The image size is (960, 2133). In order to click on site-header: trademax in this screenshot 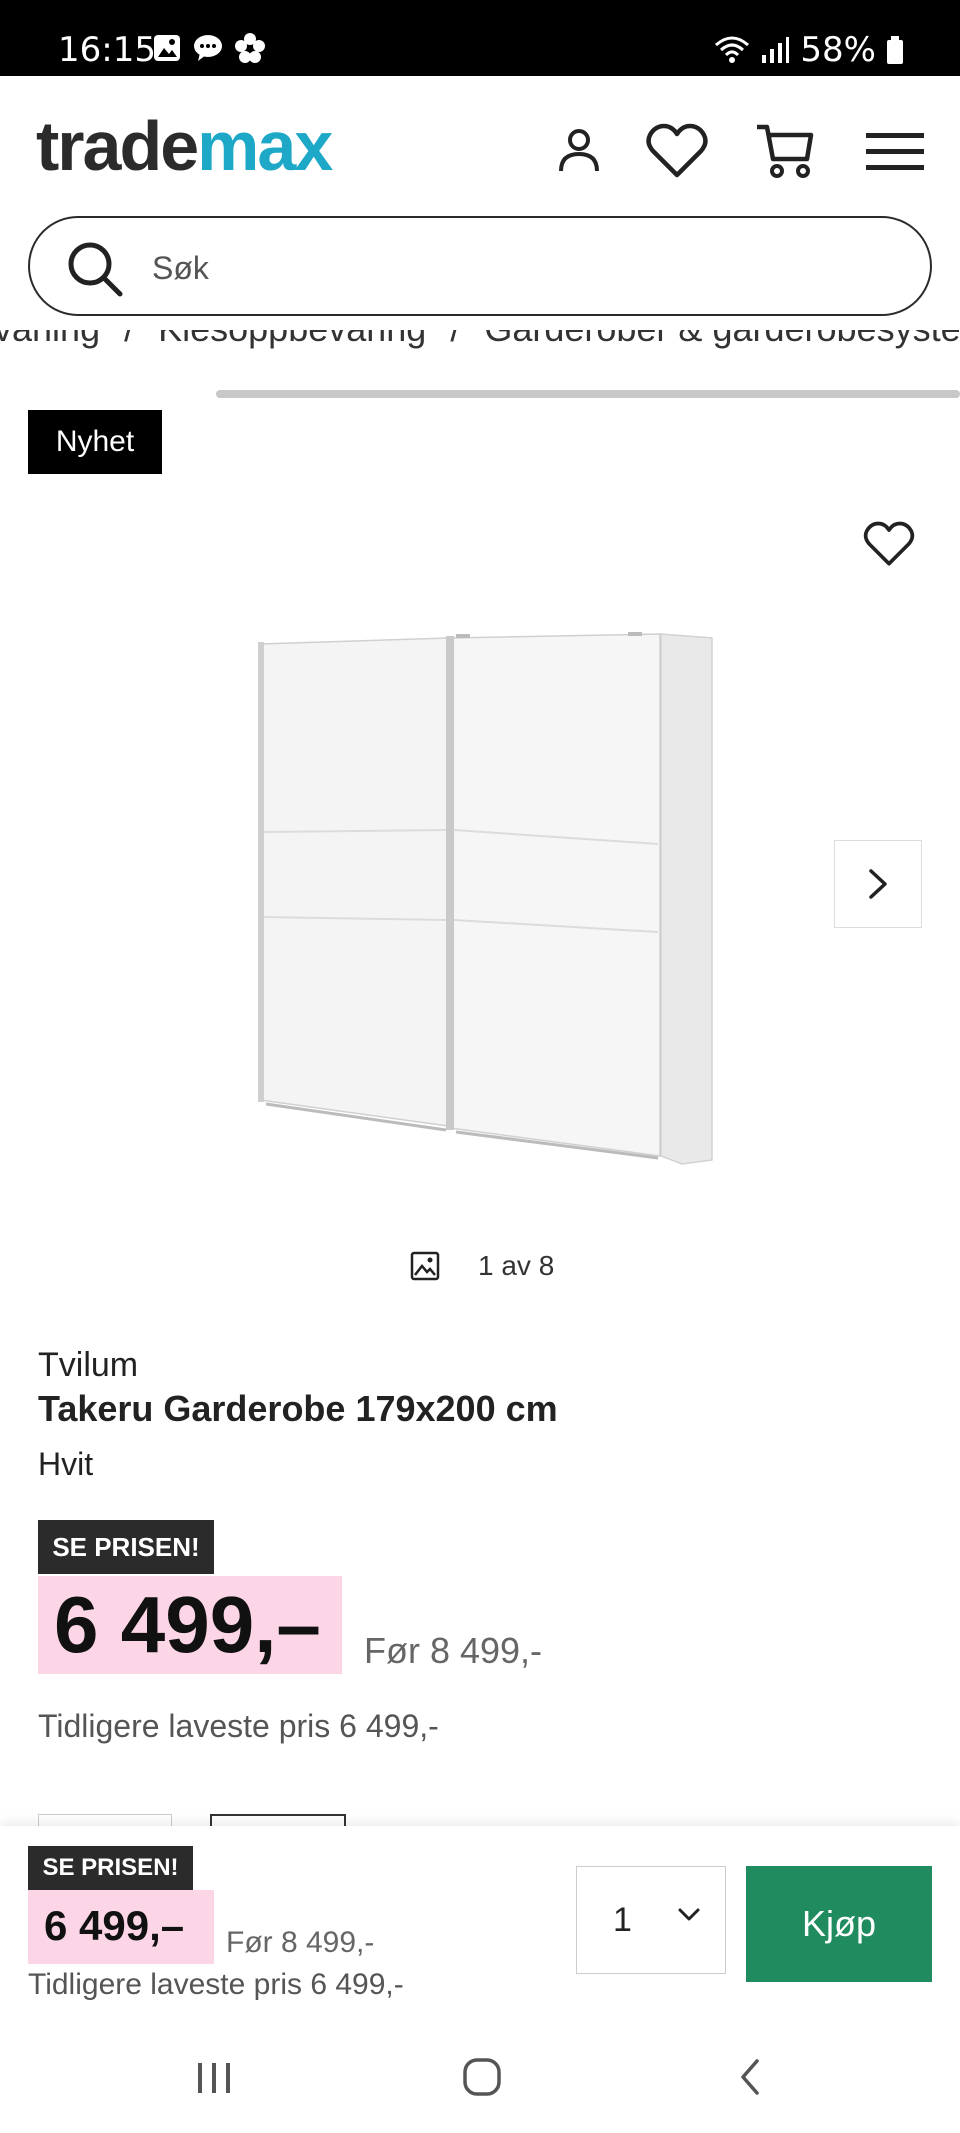, I will do `click(480, 141)`.